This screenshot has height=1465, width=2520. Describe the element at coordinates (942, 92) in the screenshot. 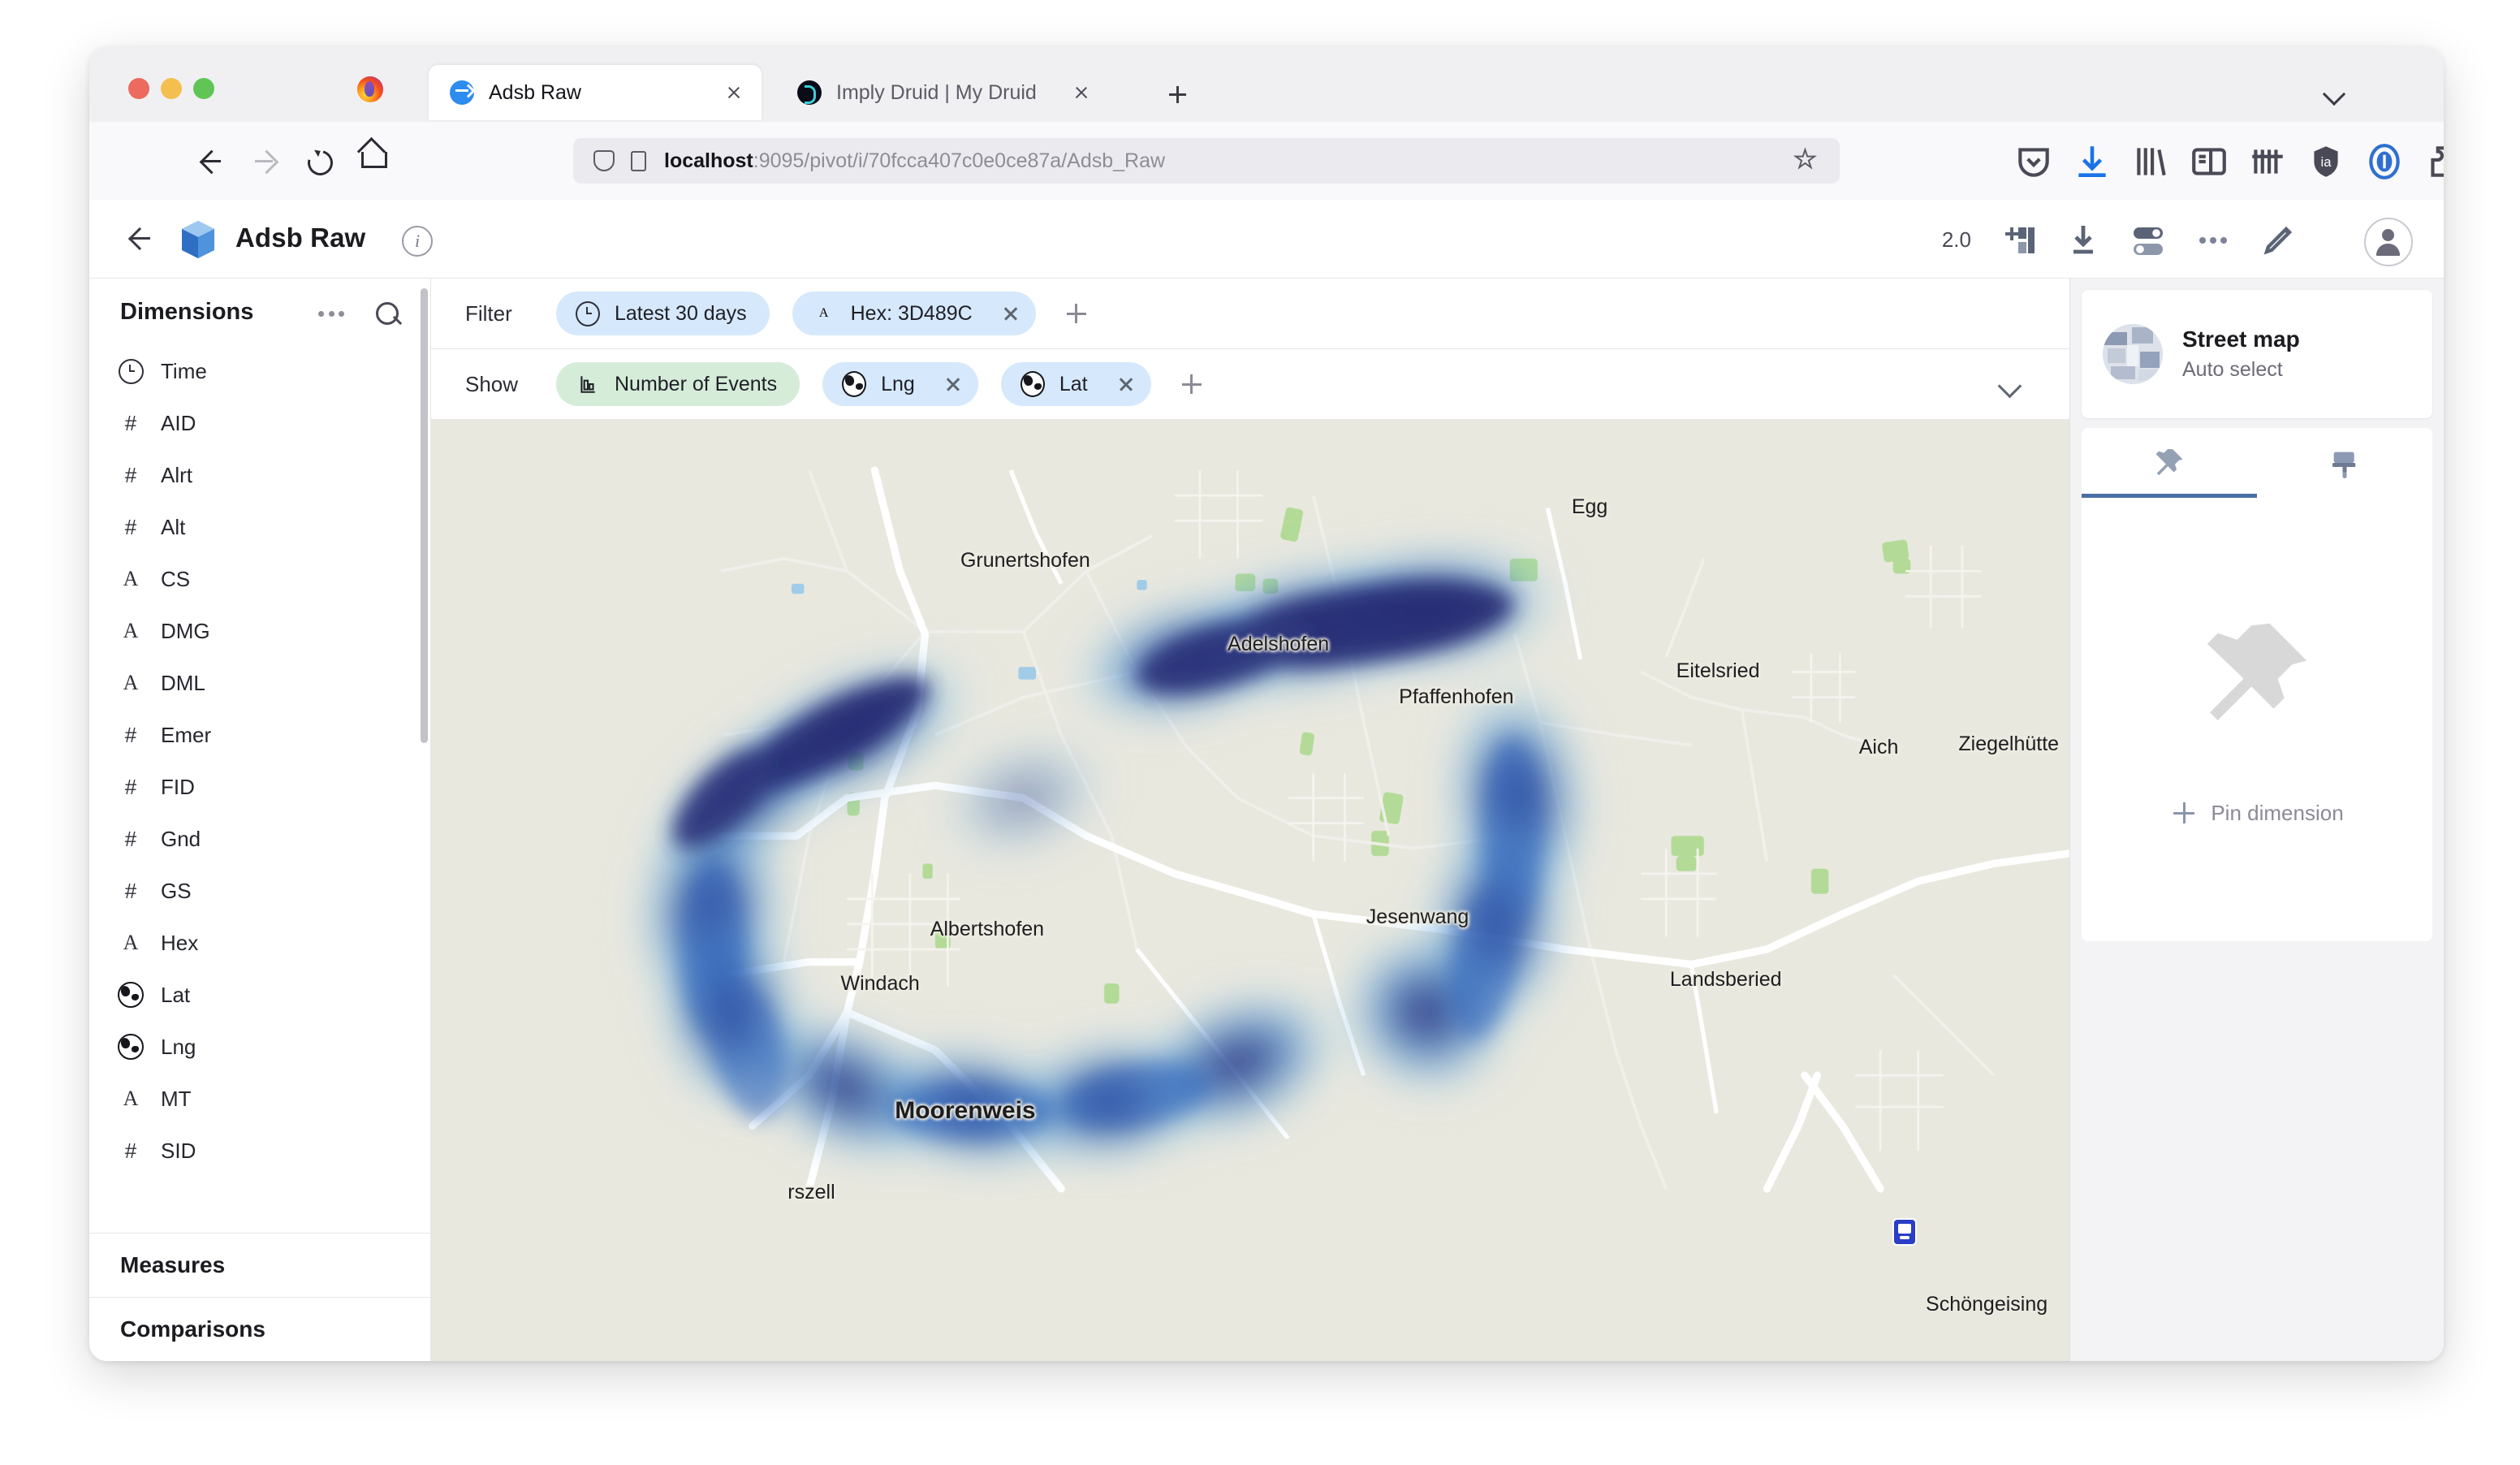

I see `tab-imply-druid: Imply Druid | My Druid` at that location.